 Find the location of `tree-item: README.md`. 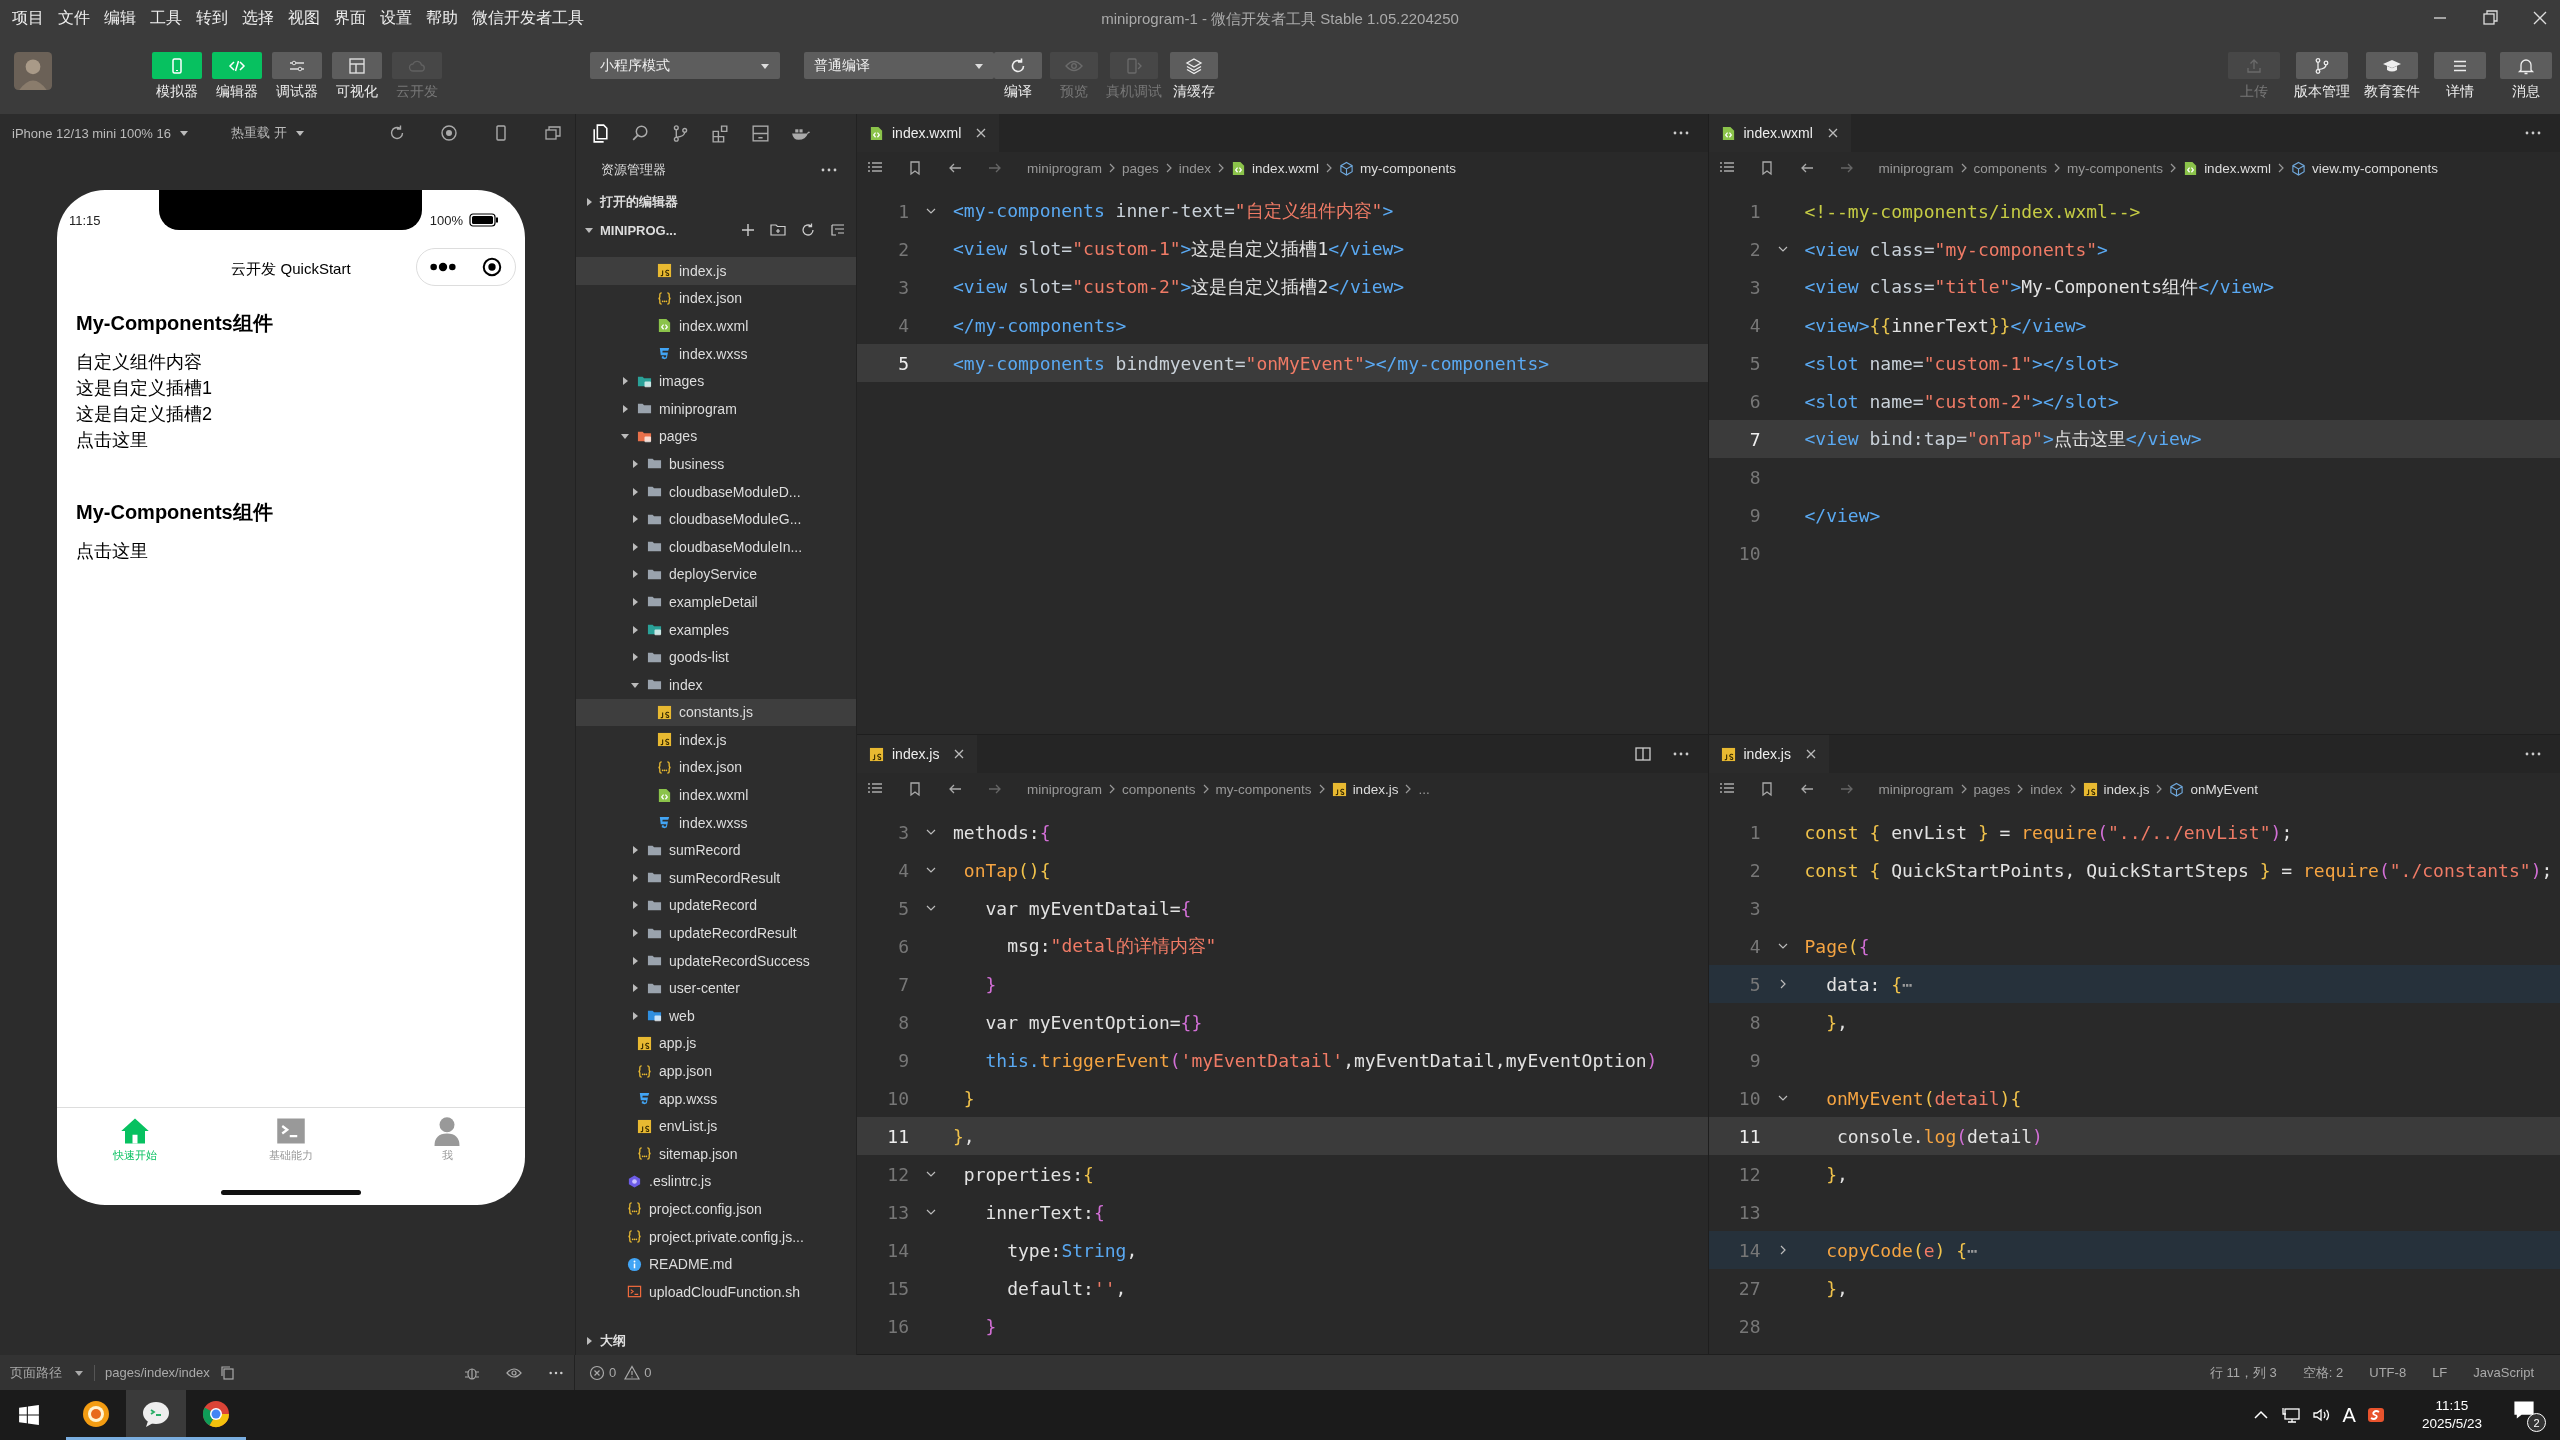

tree-item: README.md is located at coordinates (716, 1264).